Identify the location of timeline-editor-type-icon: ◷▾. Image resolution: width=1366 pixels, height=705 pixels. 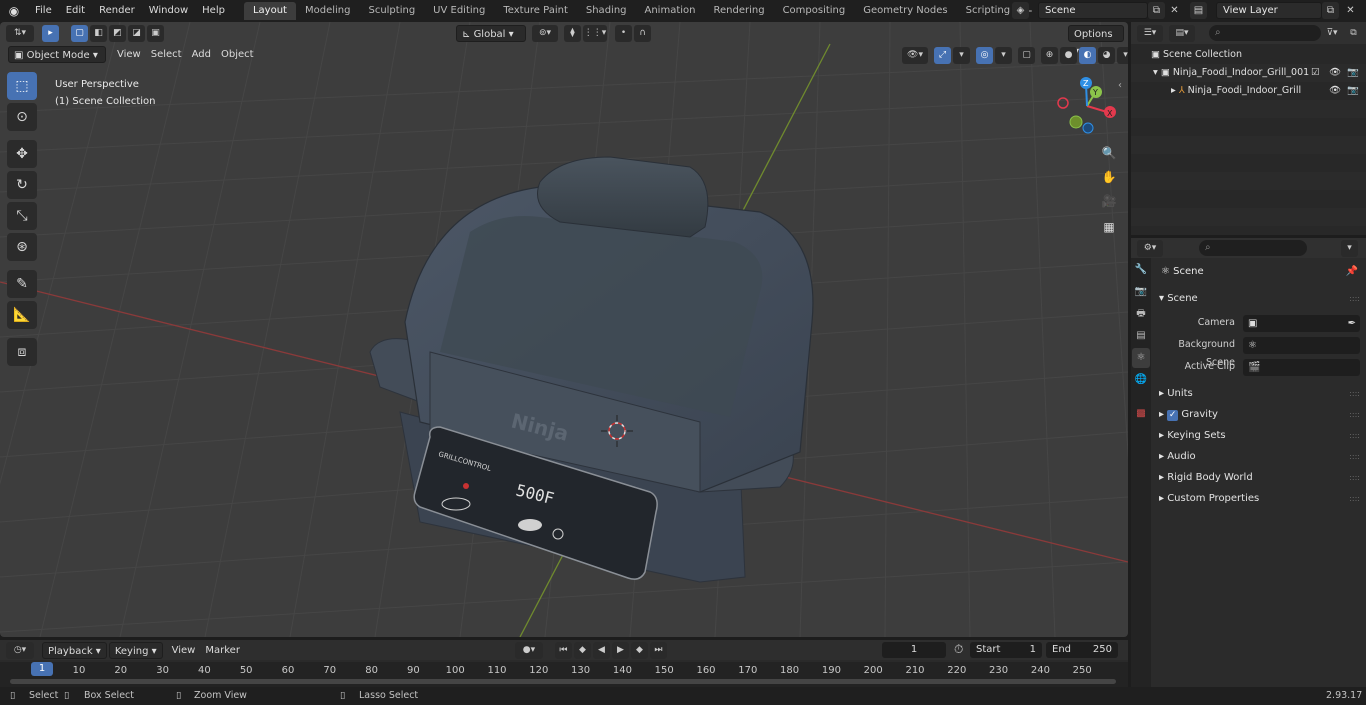
(20, 650).